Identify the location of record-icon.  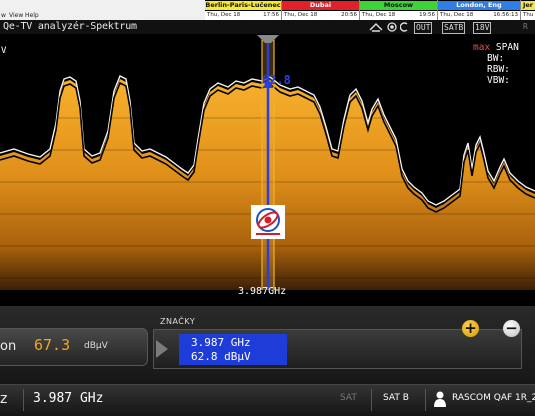
(392, 27).